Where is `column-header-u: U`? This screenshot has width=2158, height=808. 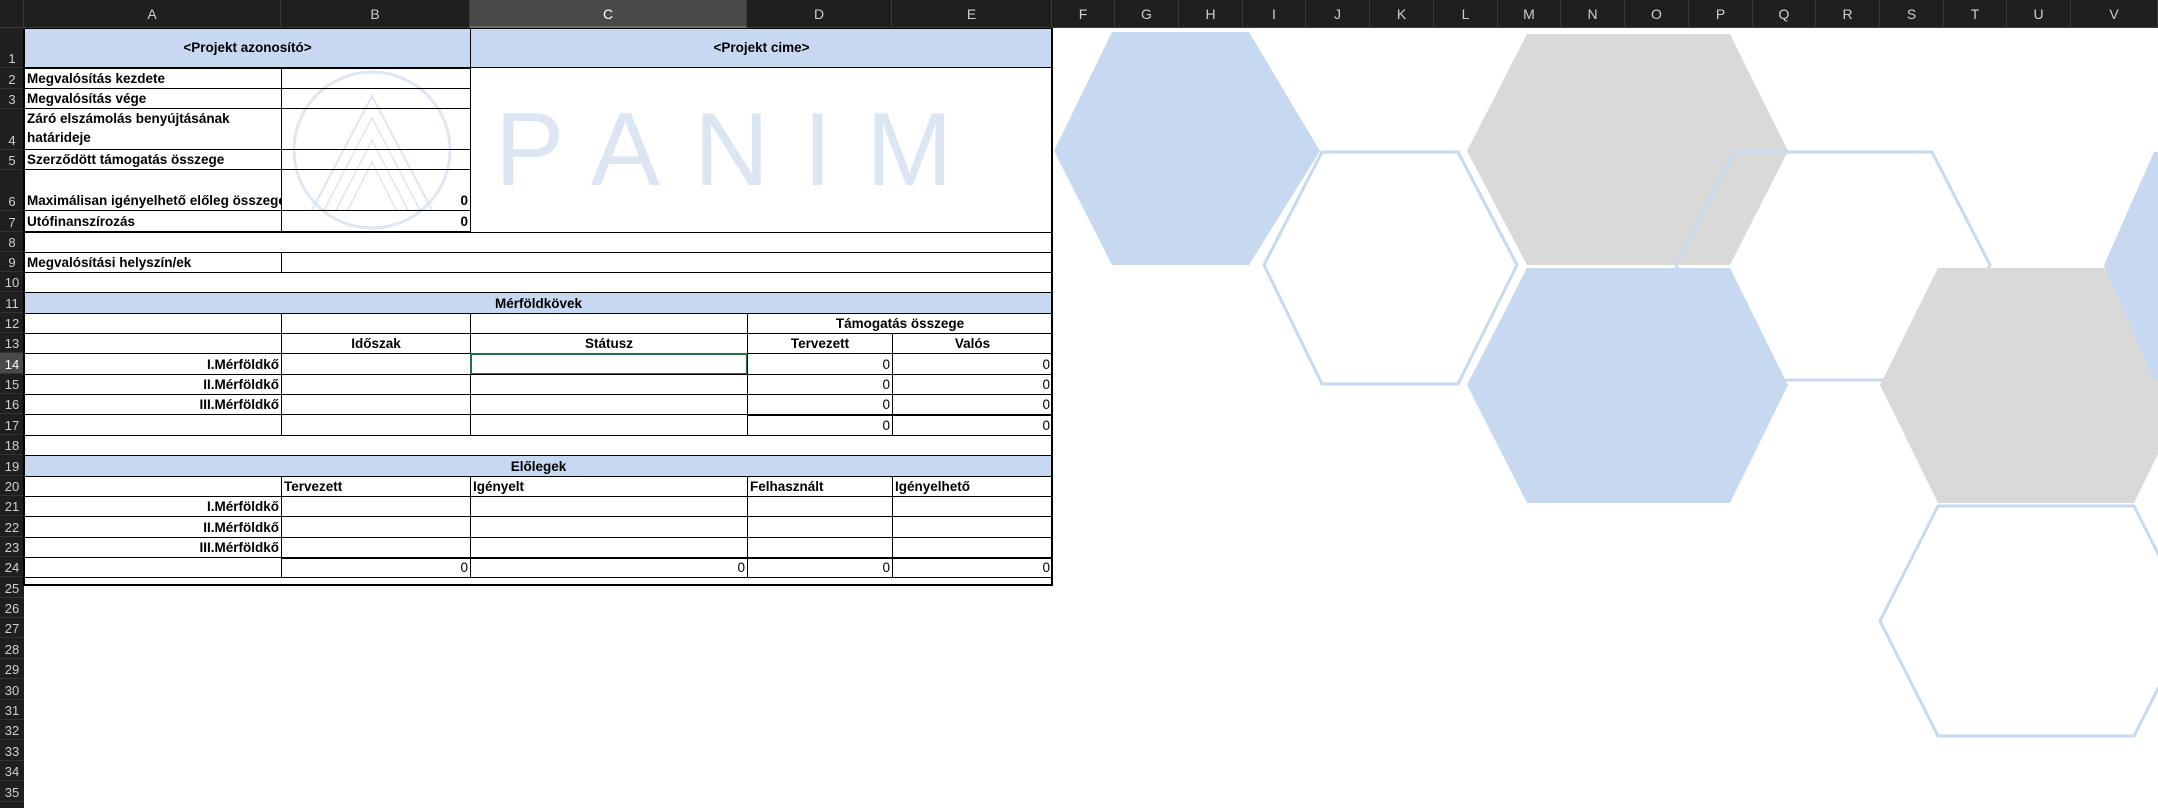 column-header-u: U is located at coordinates (2039, 14).